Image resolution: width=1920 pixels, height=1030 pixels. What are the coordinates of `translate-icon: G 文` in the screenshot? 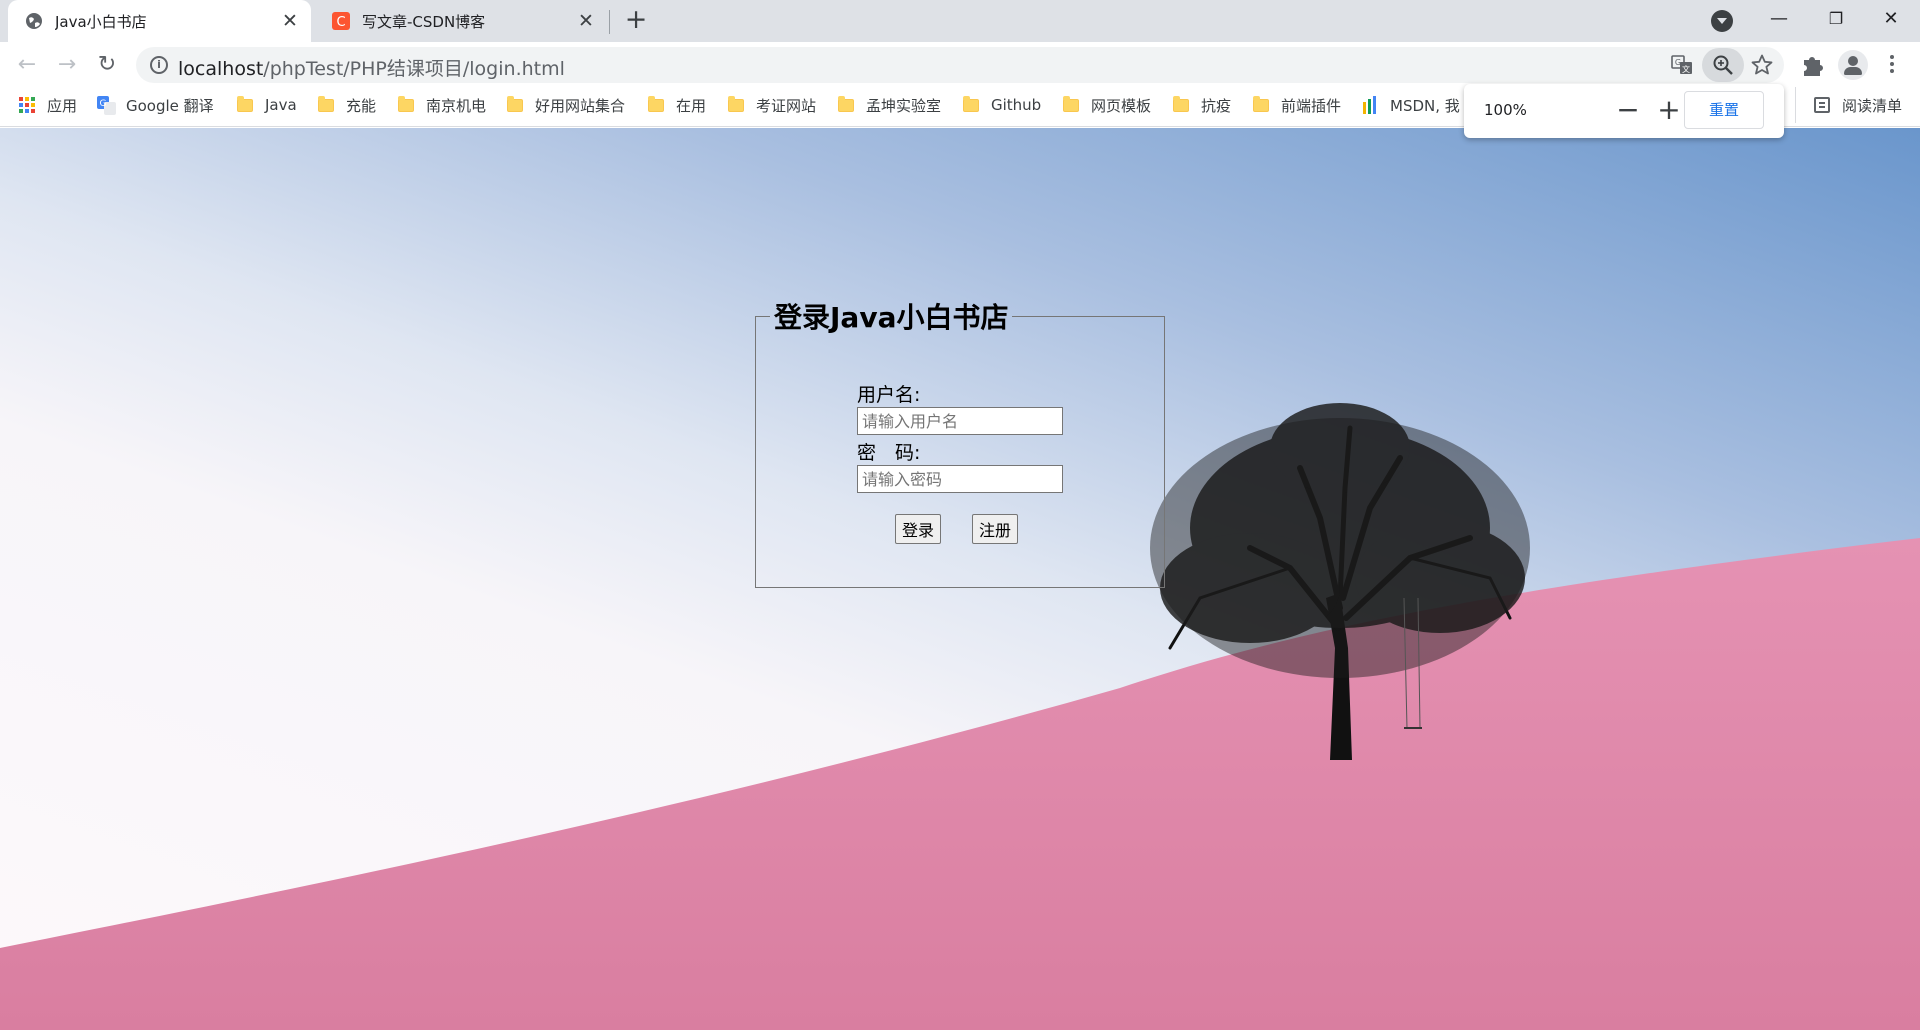 It's located at (1682, 65).